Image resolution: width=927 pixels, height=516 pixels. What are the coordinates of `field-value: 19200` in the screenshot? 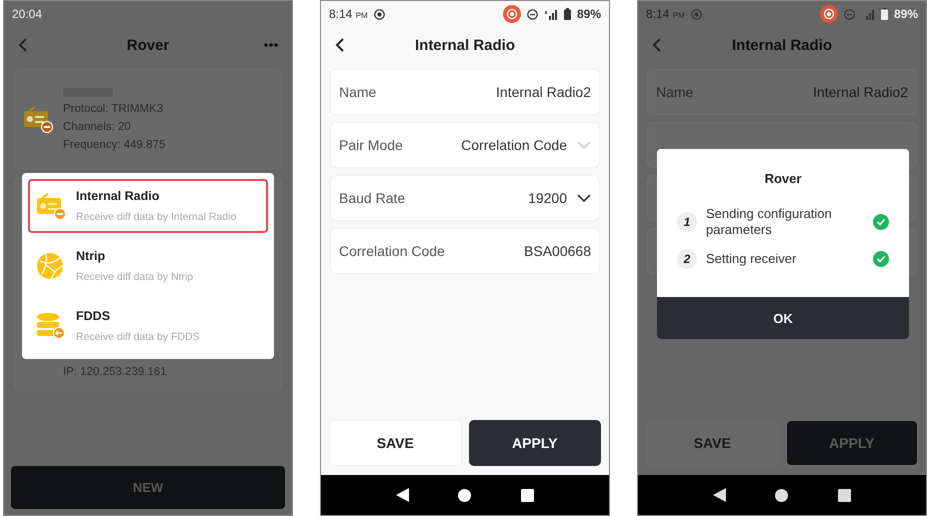 It's located at (547, 198).